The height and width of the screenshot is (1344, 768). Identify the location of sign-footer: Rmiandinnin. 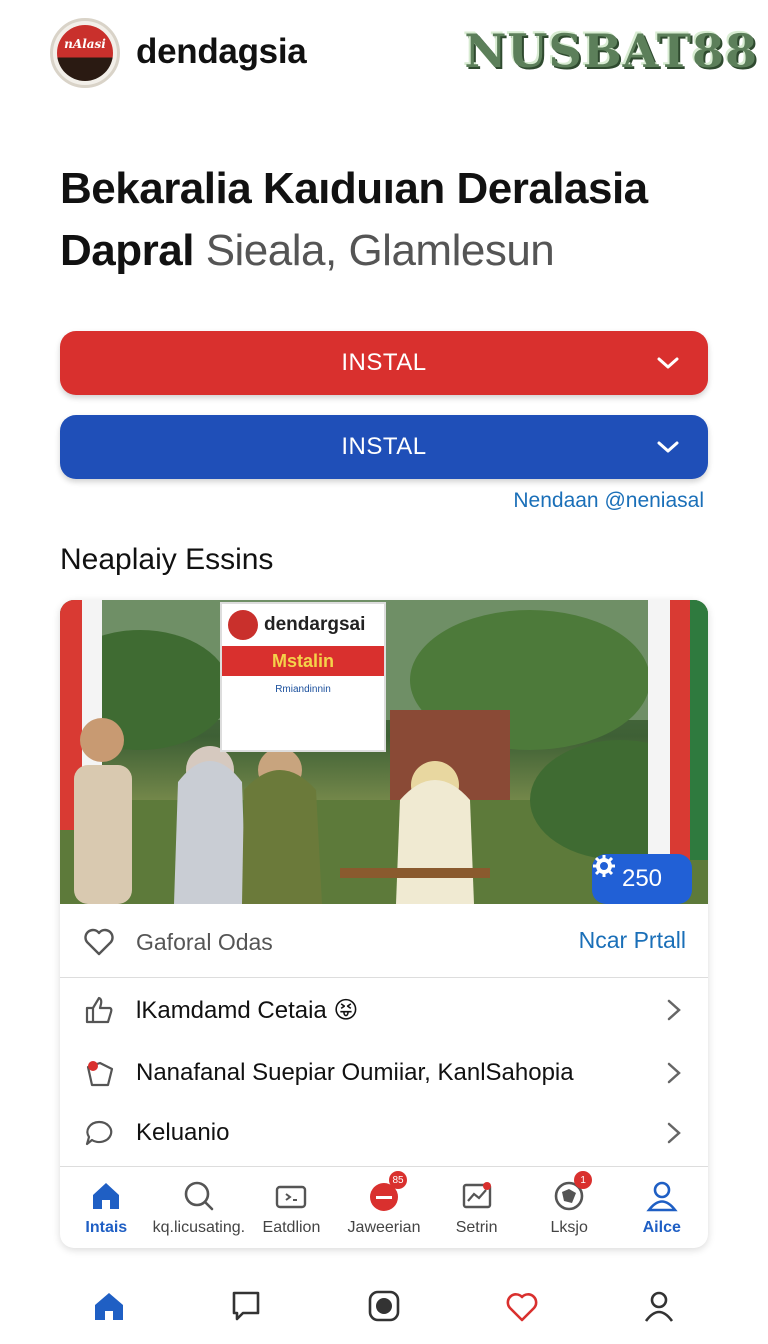
(303, 689).